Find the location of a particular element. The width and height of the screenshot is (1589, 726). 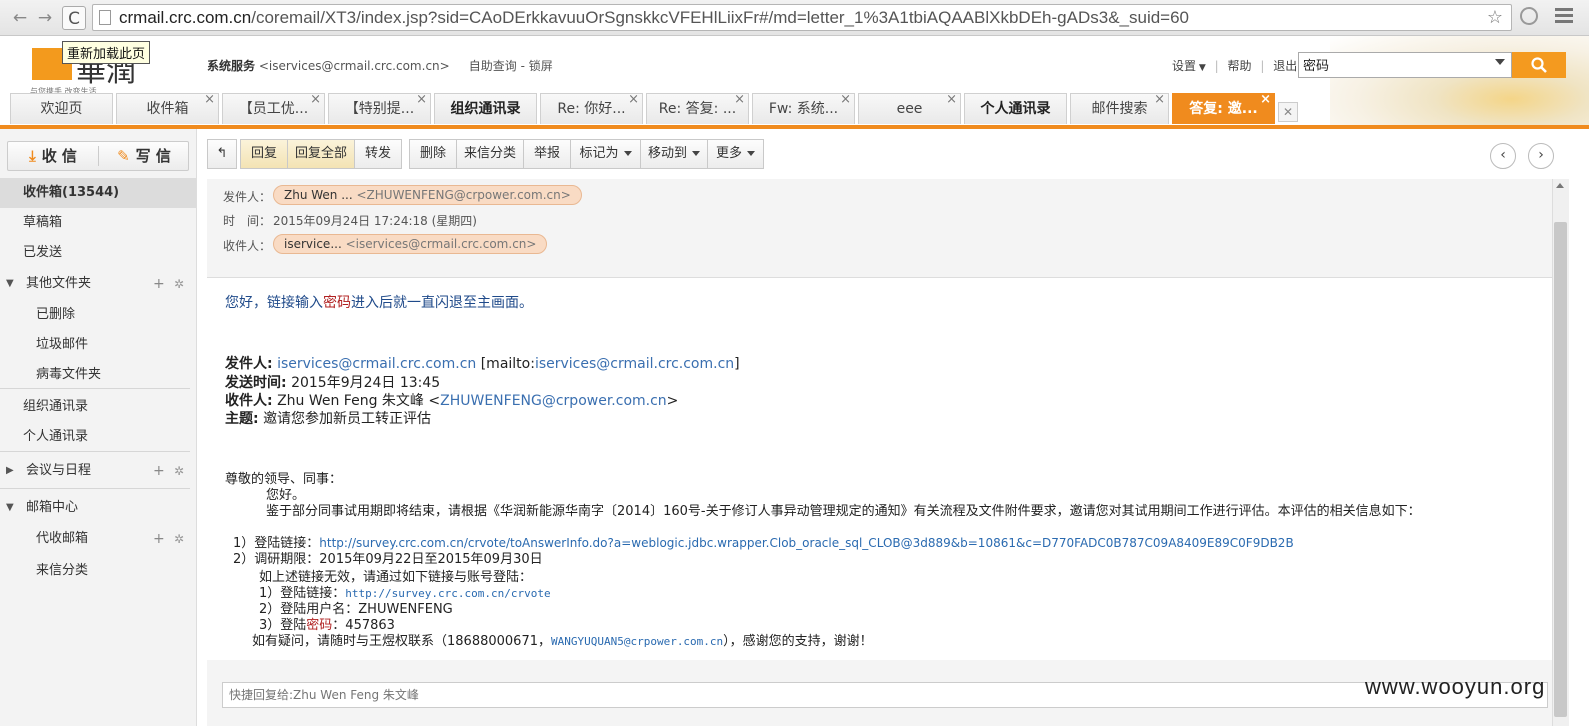

compose-button: ✎ 写 信 is located at coordinates (144, 156).